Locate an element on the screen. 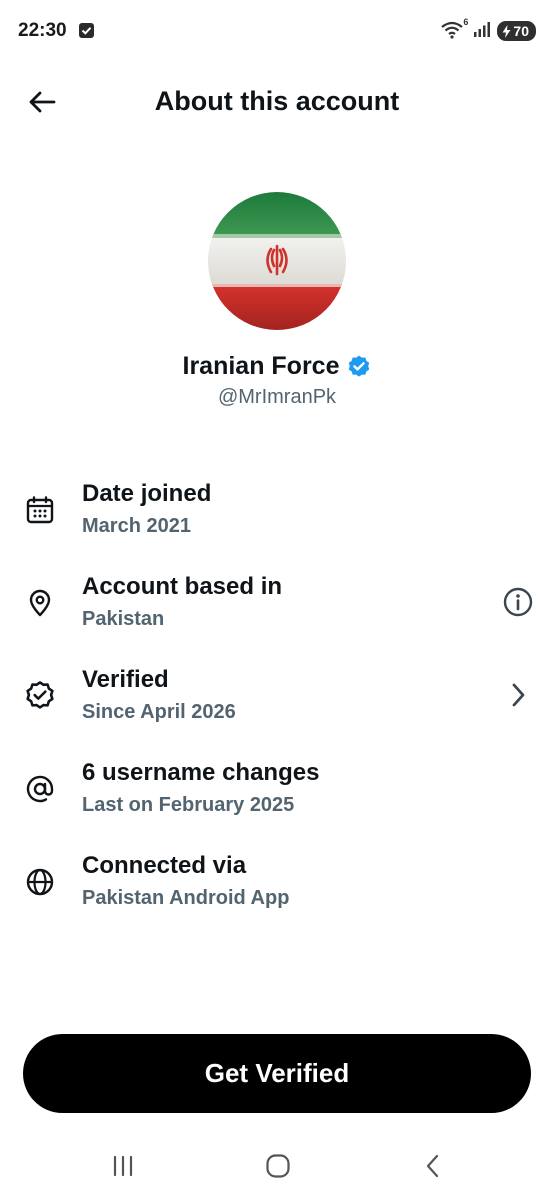 Image resolution: width=554 pixels, height=1200 pixels. home-icon is located at coordinates (278, 1166).